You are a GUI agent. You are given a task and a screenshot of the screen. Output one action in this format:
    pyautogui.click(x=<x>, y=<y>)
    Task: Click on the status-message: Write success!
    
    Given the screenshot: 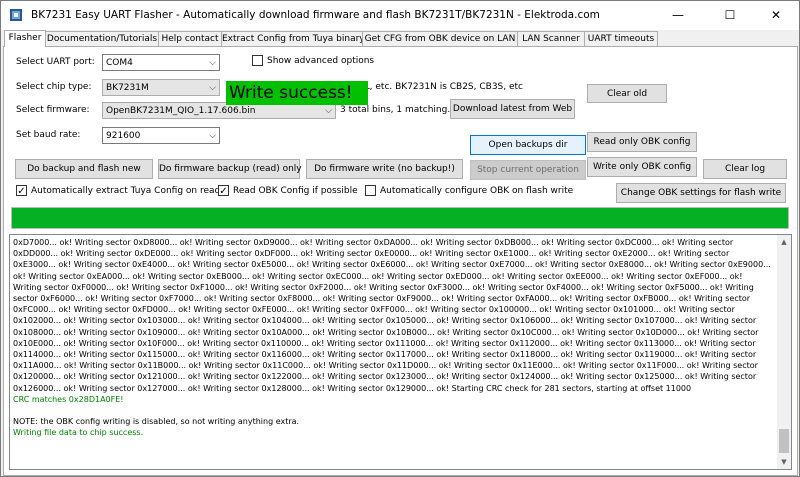 What is the action you would take?
    pyautogui.click(x=297, y=93)
    